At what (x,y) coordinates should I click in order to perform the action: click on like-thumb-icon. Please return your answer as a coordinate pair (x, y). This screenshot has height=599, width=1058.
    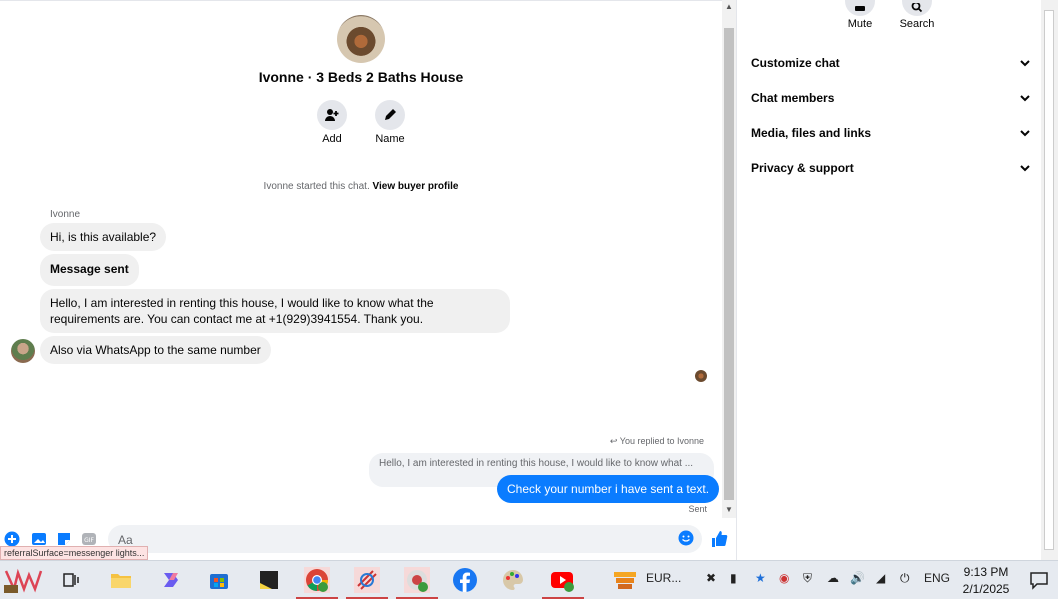
    Looking at the image, I should click on (719, 539).